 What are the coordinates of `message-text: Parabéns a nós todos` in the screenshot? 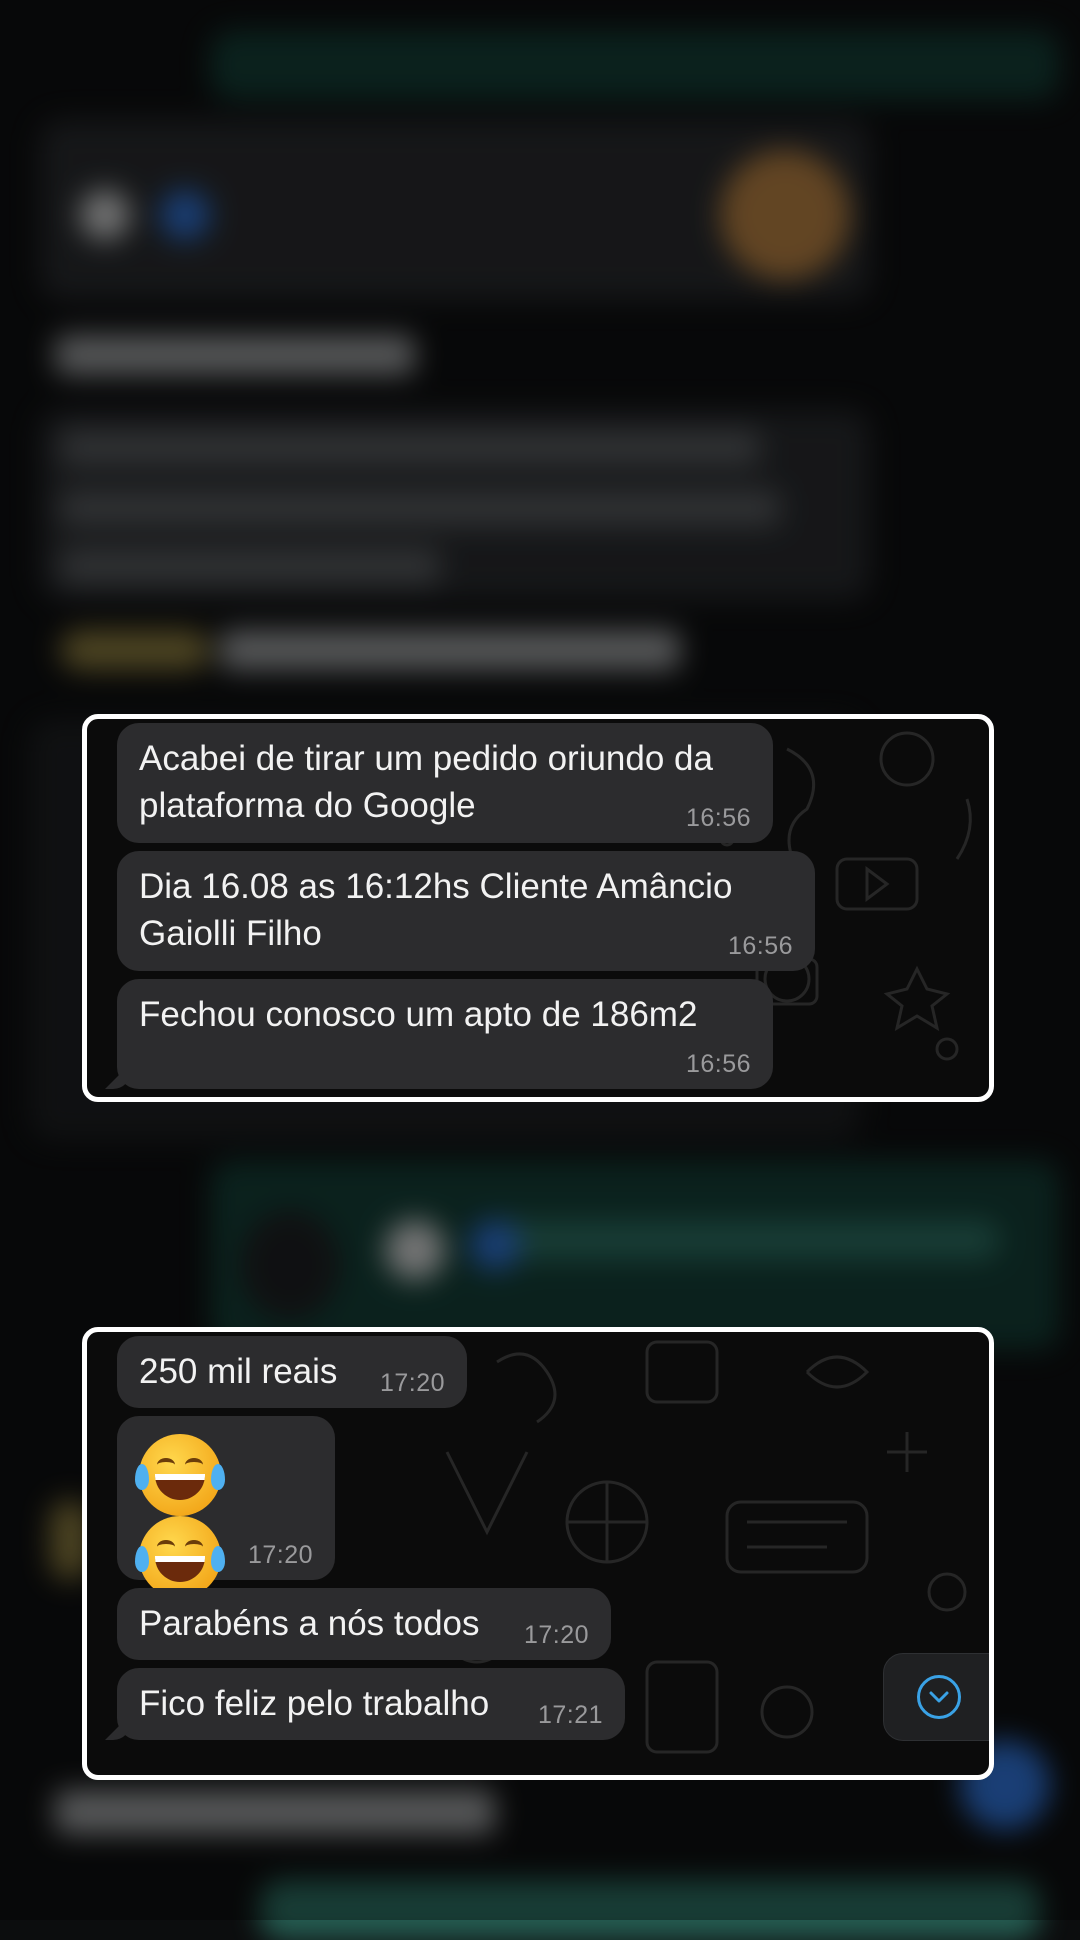 It's located at (309, 1623).